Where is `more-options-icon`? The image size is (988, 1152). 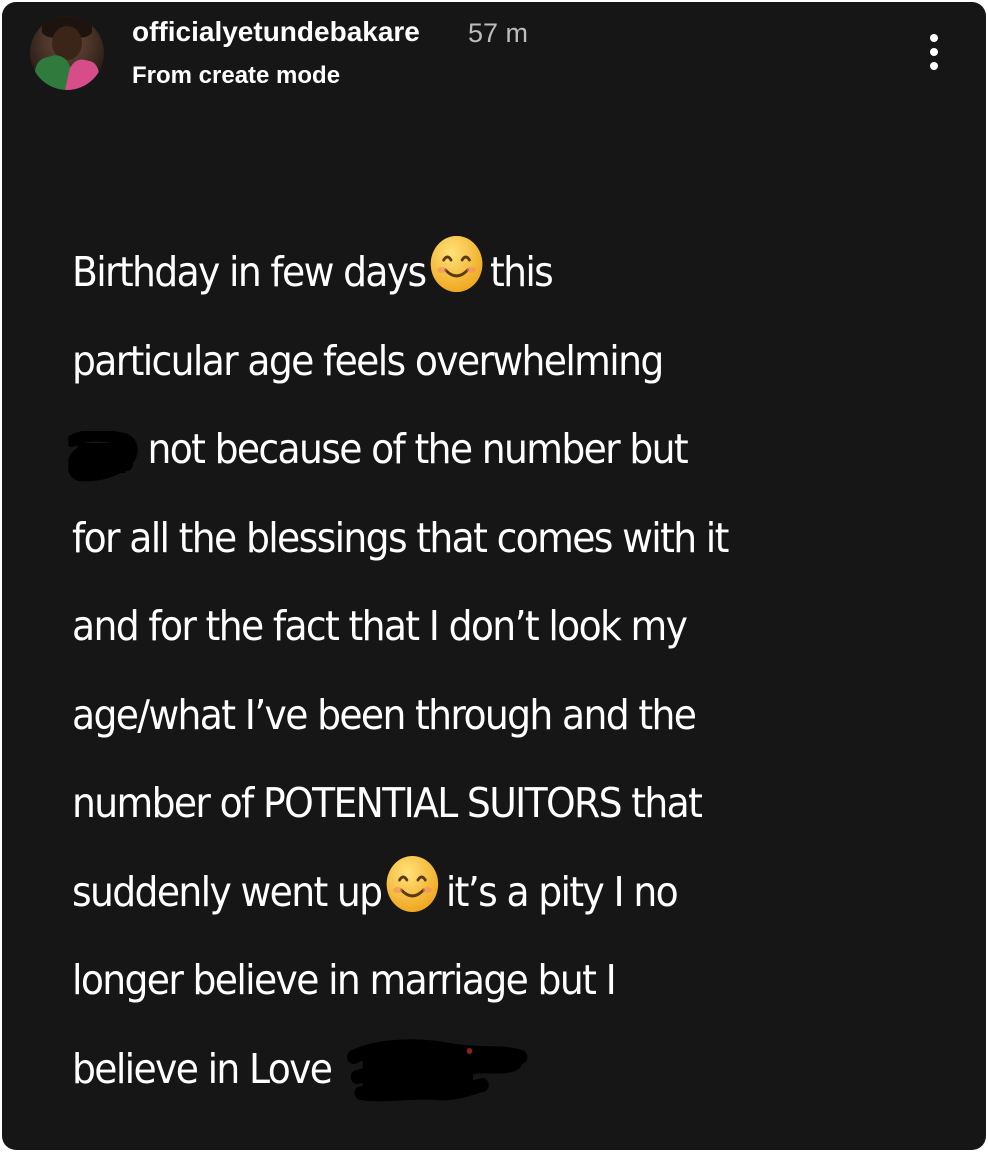
more-options-icon is located at coordinates (934, 52).